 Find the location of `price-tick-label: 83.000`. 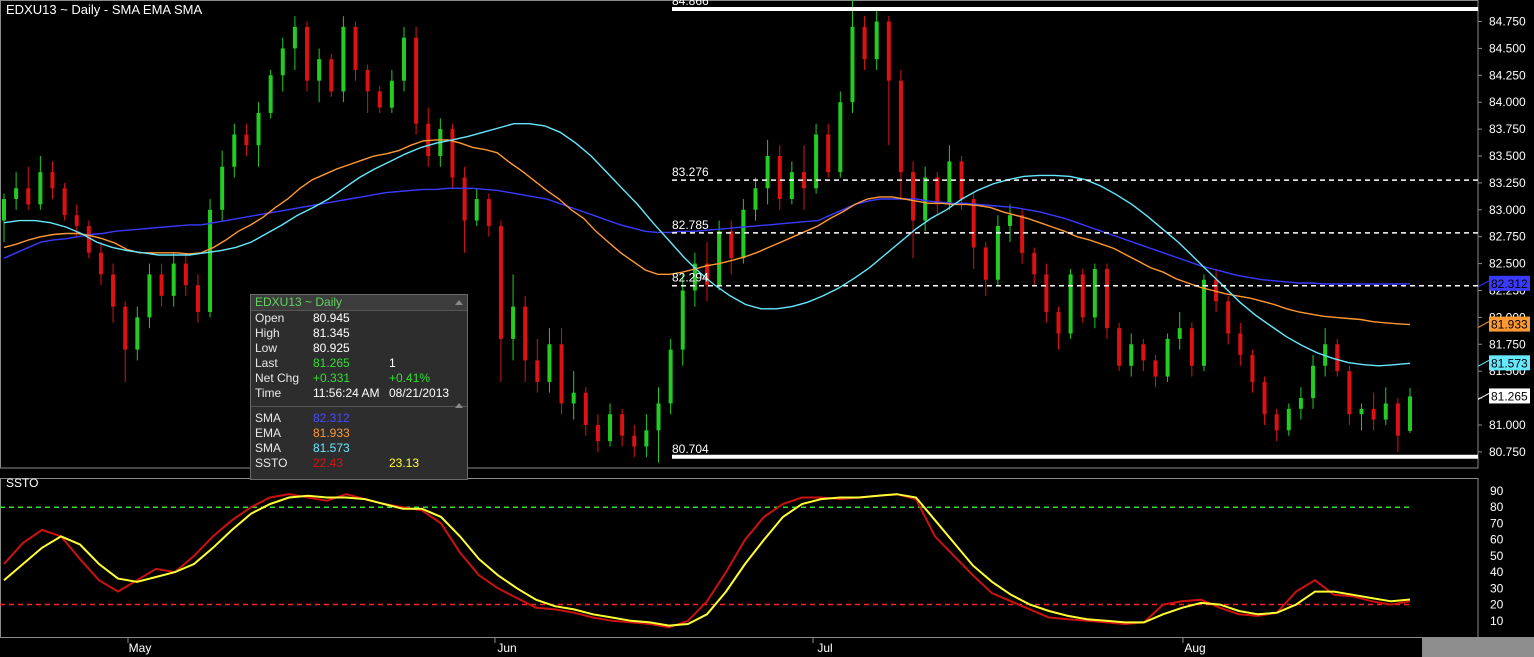

price-tick-label: 83.000 is located at coordinates (1507, 210).